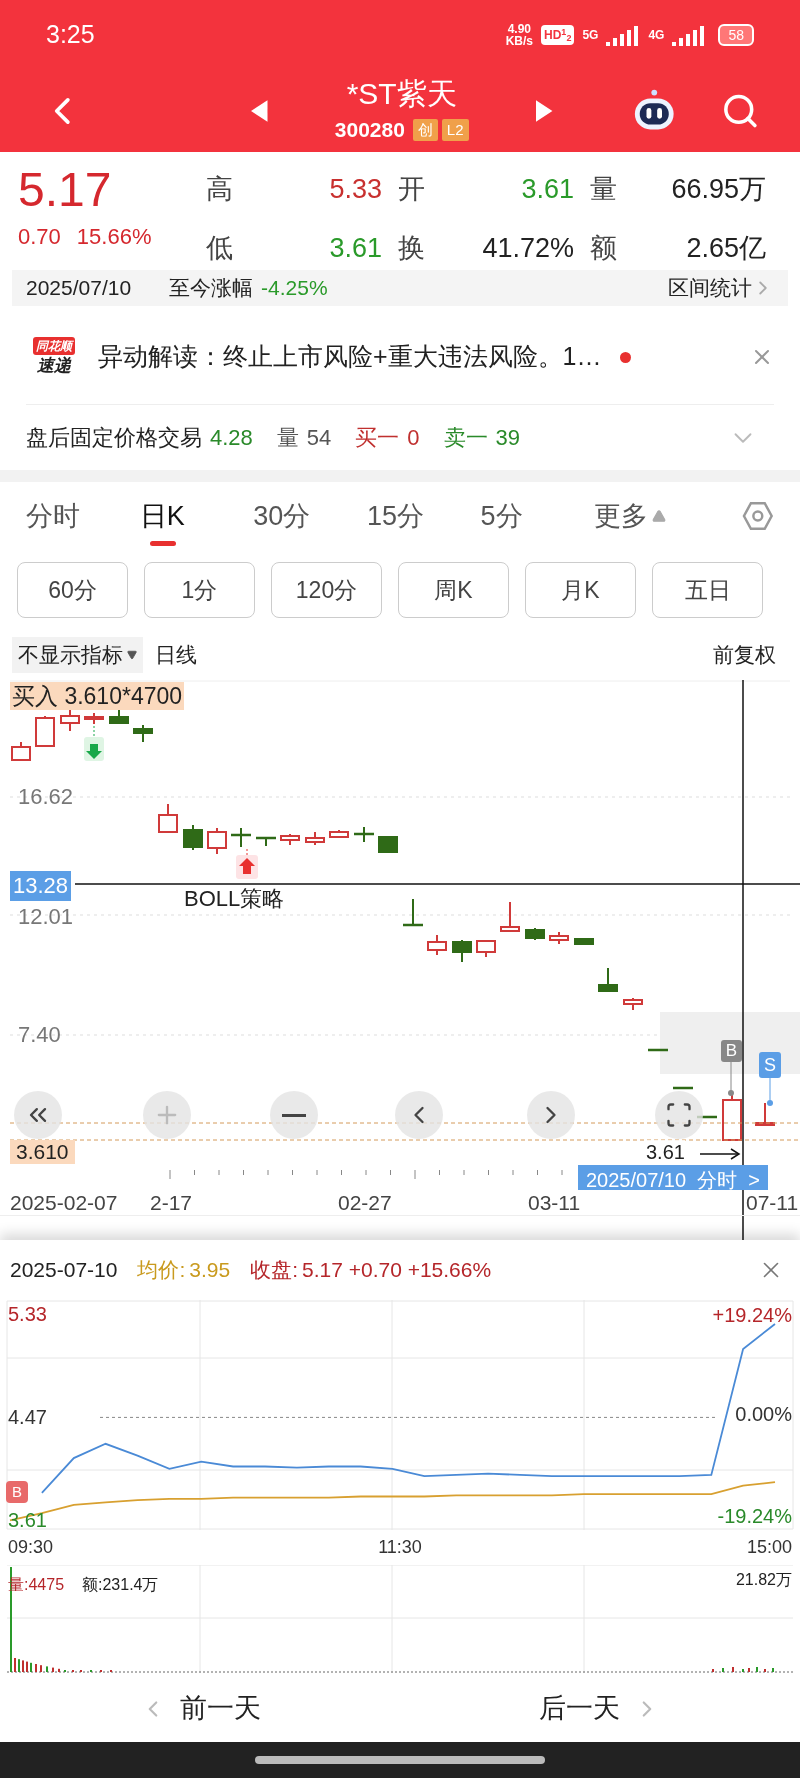 Image resolution: width=800 pixels, height=1778 pixels. Describe the element at coordinates (401, 94) in the screenshot. I see `stock-title: *ST紫天` at that location.